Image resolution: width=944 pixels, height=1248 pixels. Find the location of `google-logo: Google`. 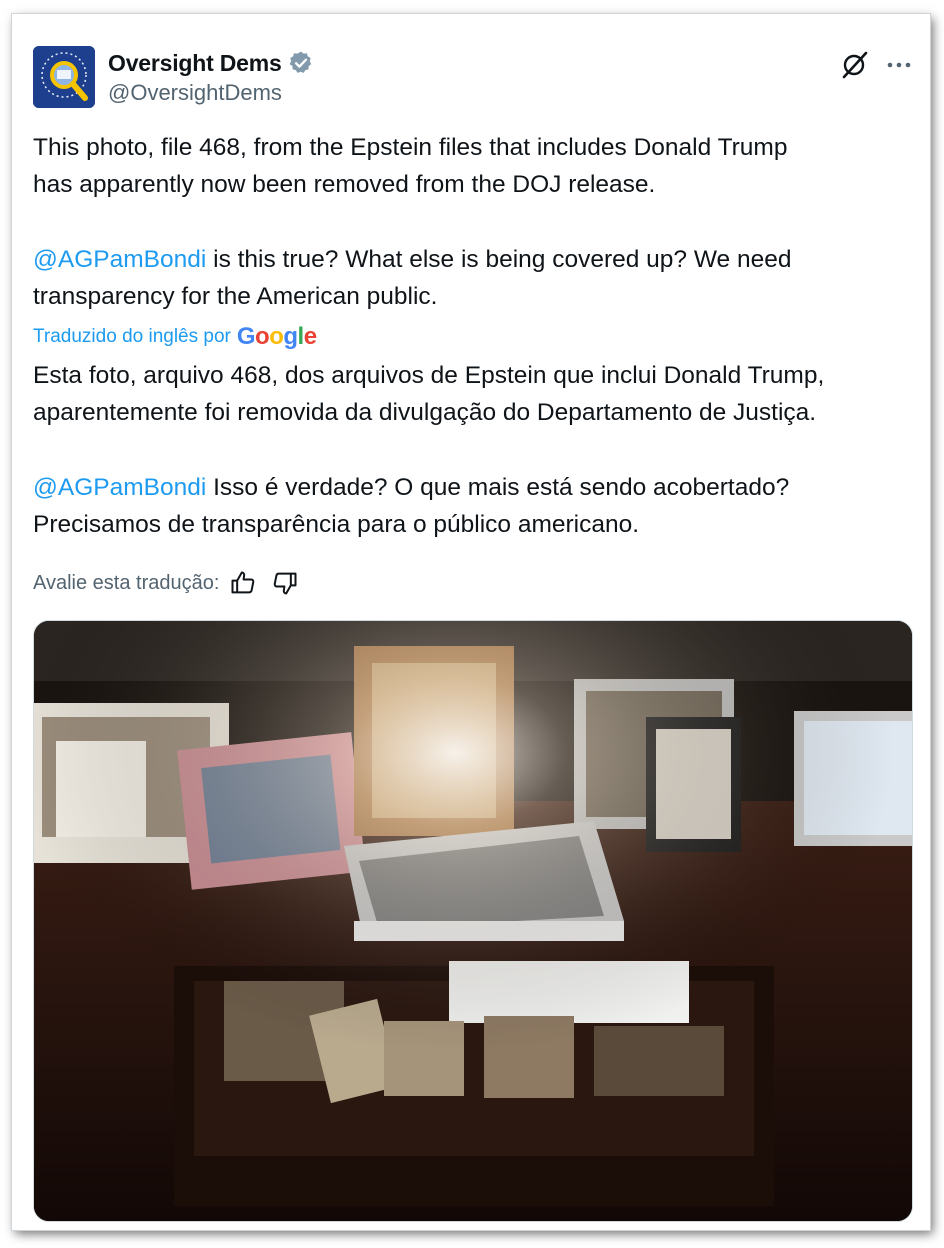

google-logo: Google is located at coordinates (276, 336).